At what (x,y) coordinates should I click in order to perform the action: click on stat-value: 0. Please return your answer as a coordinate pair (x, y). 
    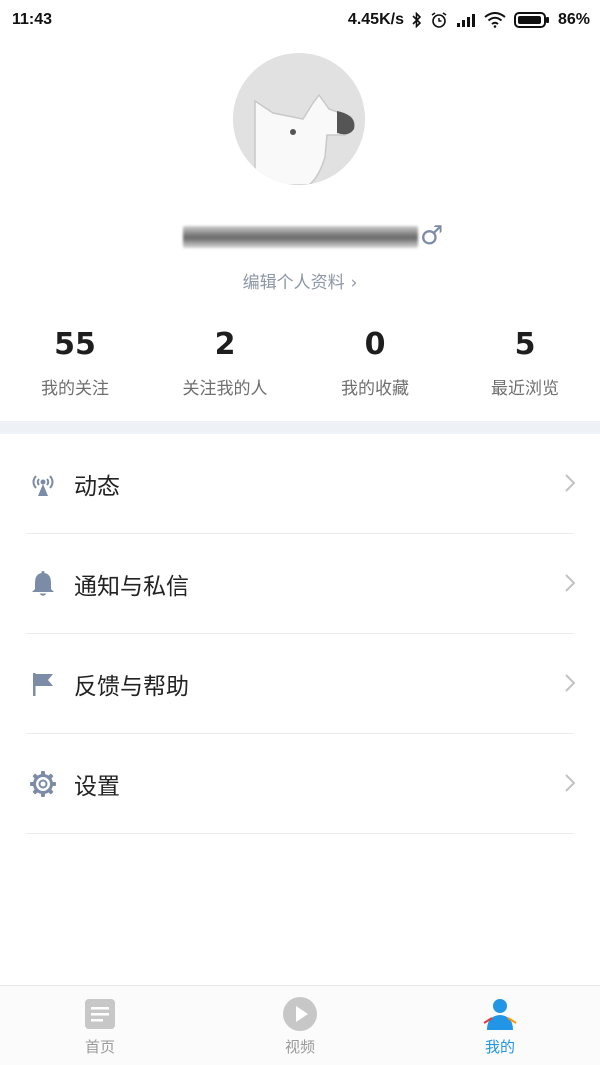
    Looking at the image, I should click on (375, 344).